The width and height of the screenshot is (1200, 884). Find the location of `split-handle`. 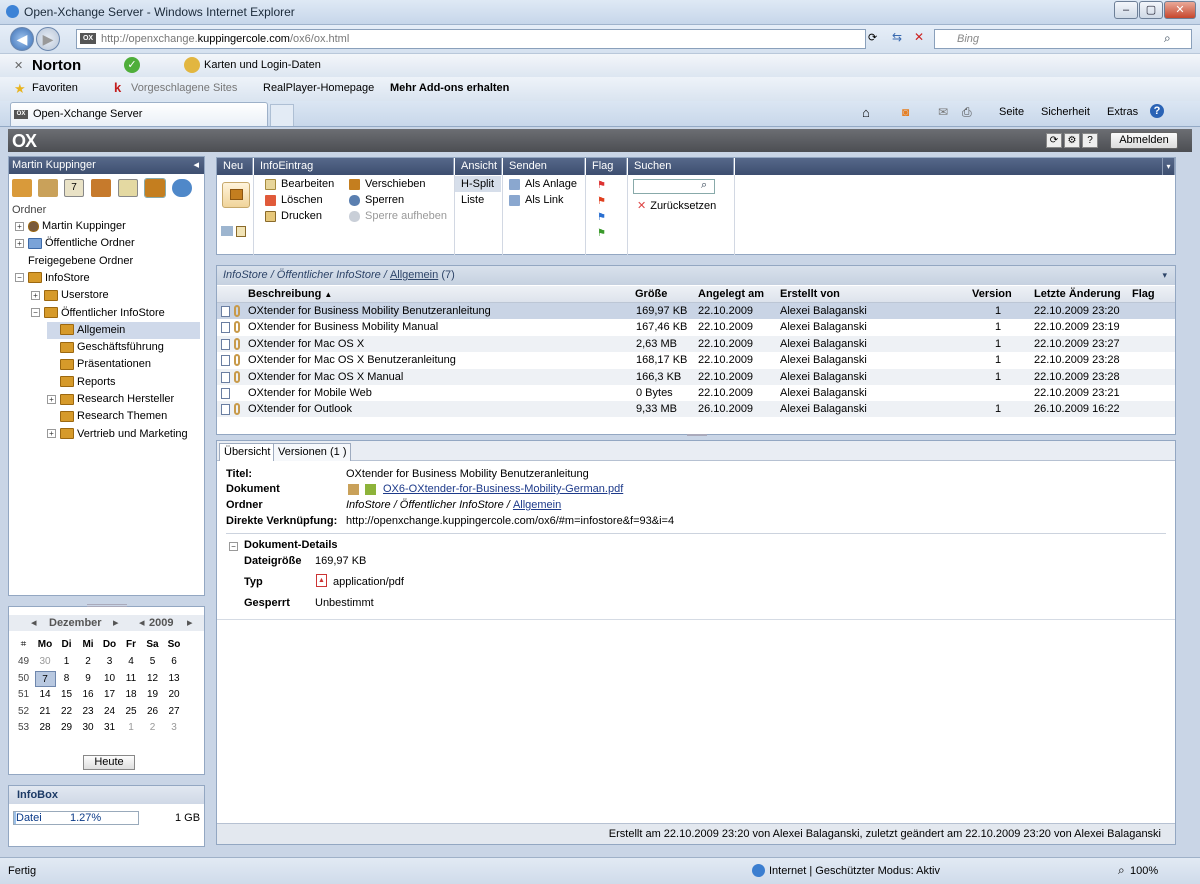

split-handle is located at coordinates (697, 435).